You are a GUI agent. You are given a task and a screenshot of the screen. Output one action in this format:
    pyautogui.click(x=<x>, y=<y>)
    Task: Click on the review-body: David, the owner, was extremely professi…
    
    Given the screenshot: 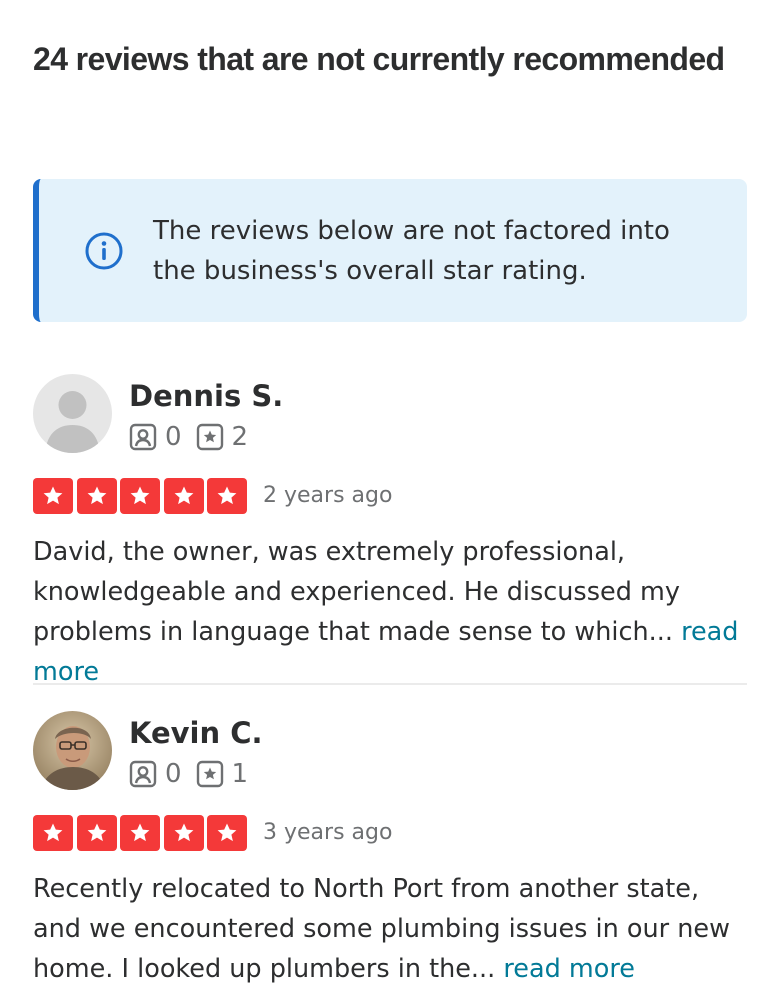 What is the action you would take?
    pyautogui.click(x=356, y=592)
    